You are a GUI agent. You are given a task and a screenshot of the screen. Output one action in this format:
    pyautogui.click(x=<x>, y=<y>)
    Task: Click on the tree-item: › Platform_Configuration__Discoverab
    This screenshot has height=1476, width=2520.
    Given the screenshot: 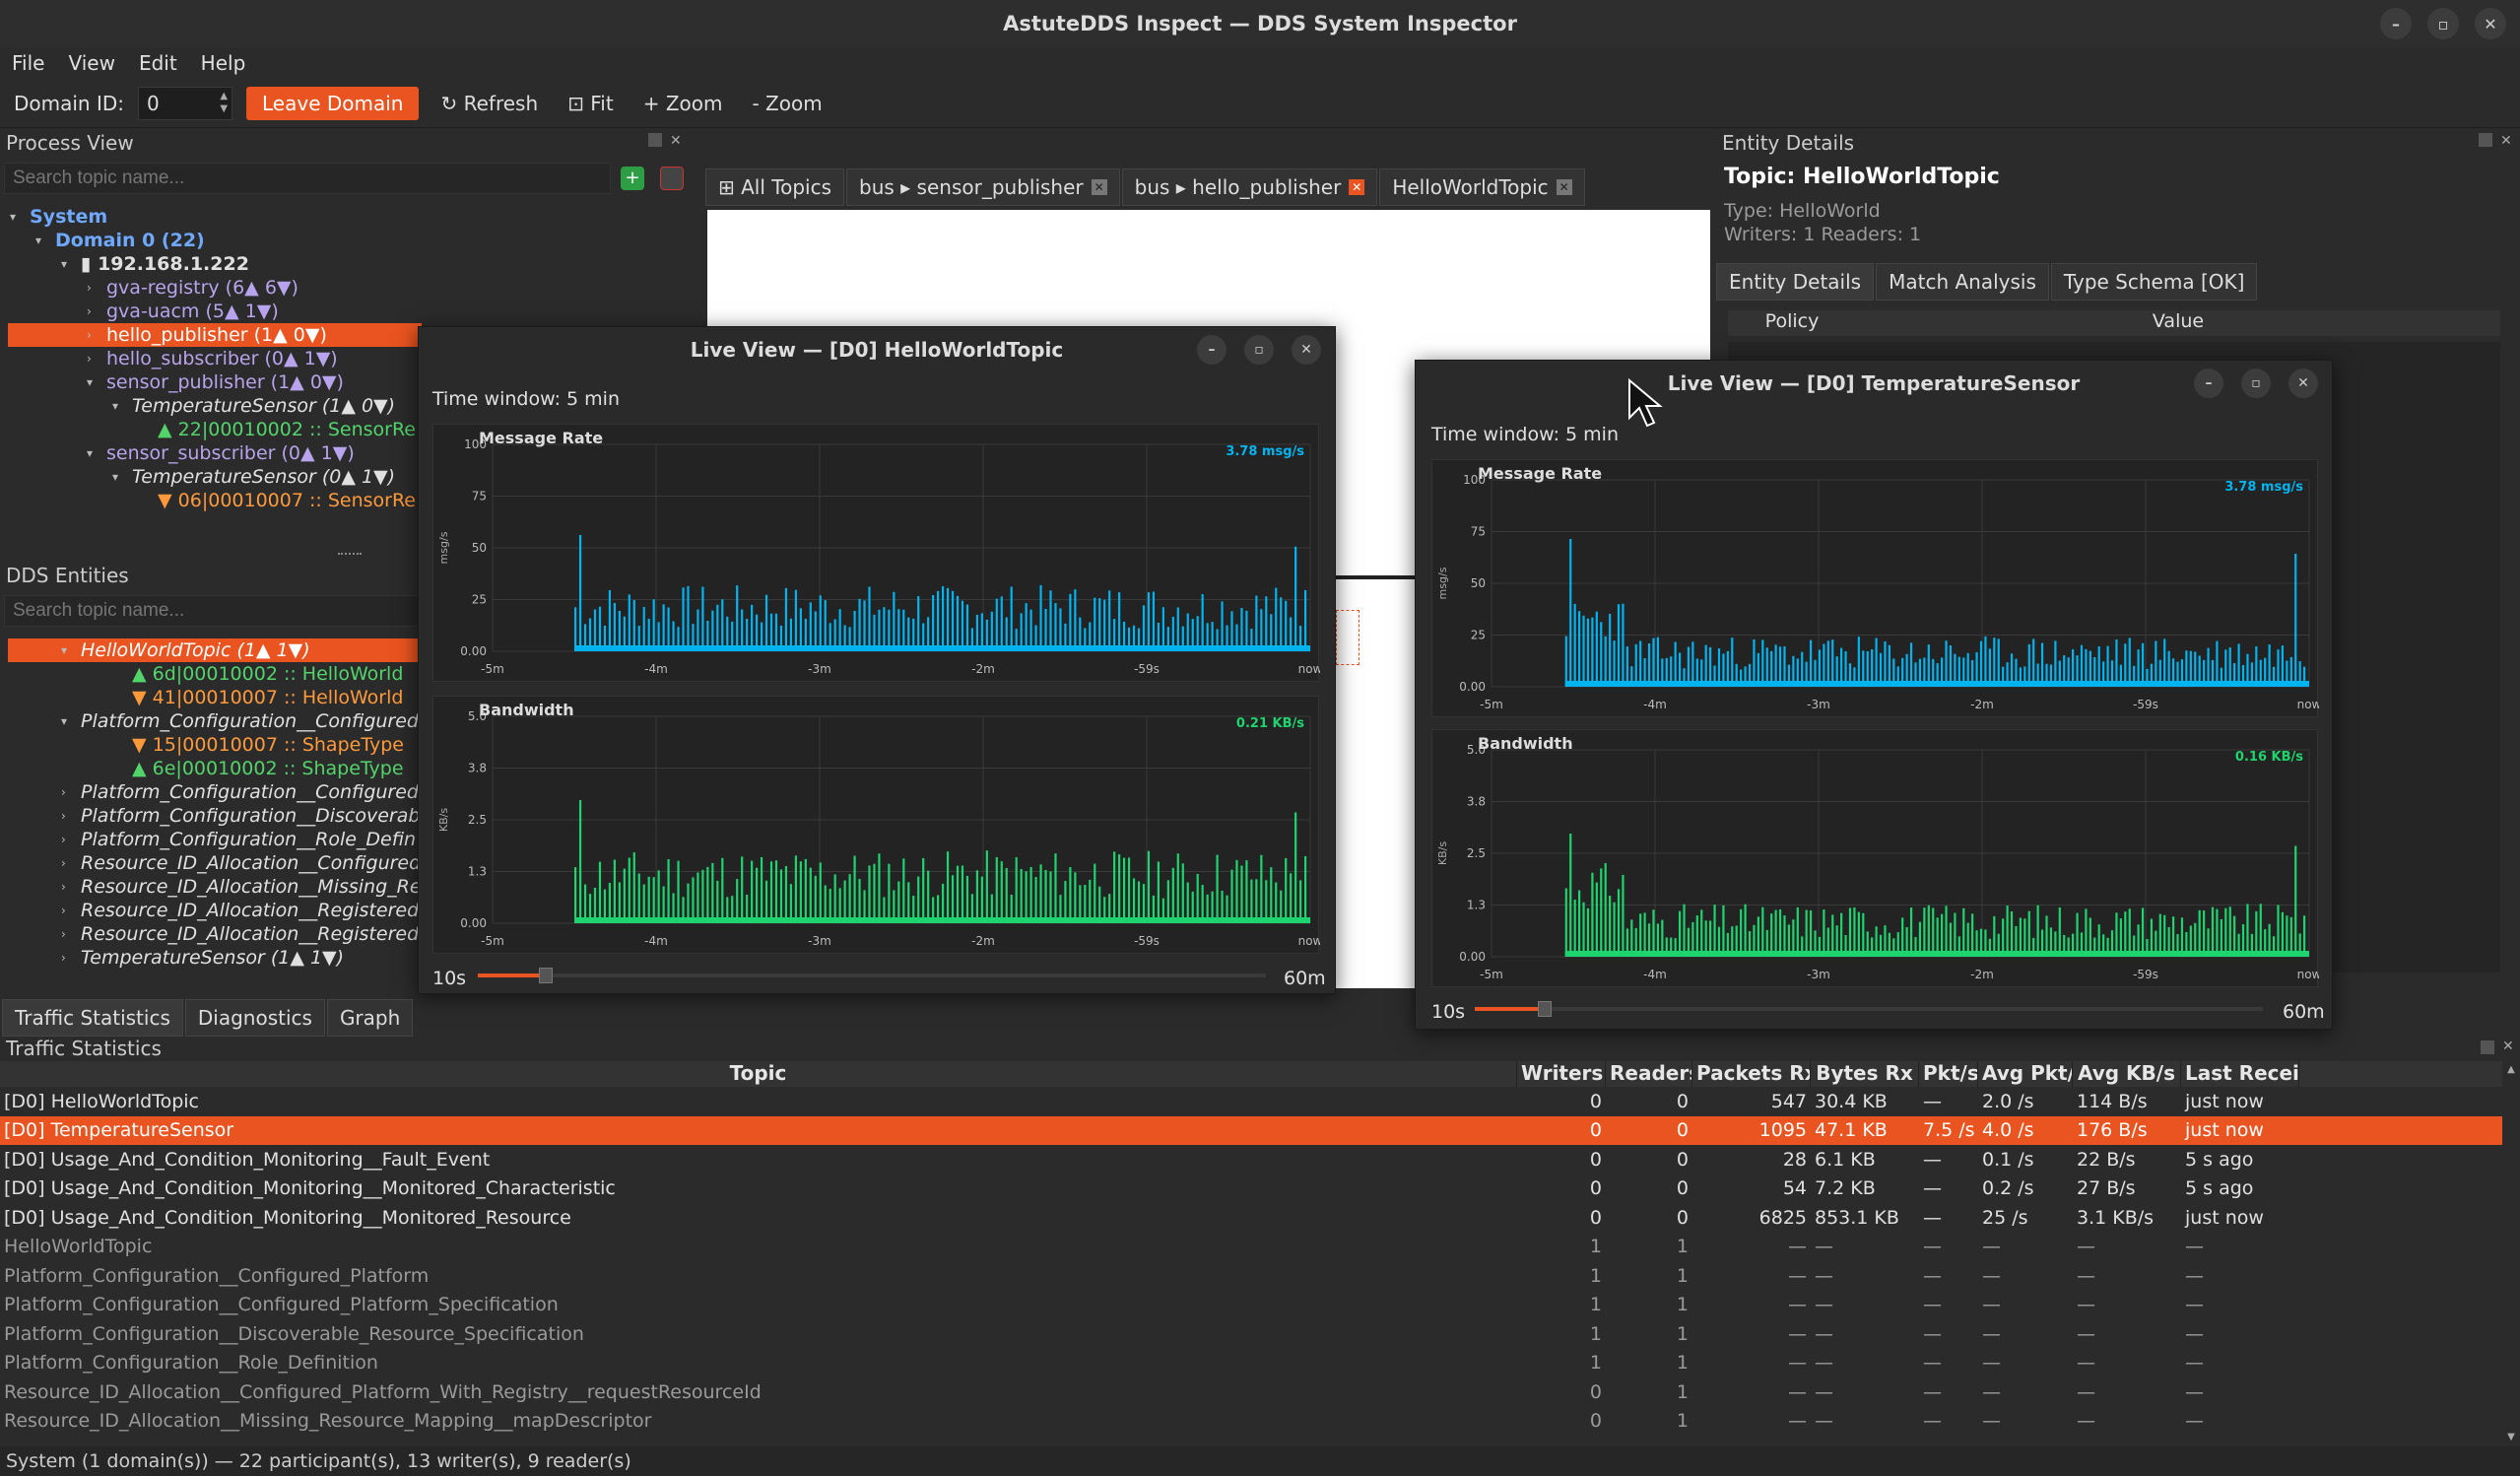 What is the action you would take?
    pyautogui.click(x=240, y=816)
    